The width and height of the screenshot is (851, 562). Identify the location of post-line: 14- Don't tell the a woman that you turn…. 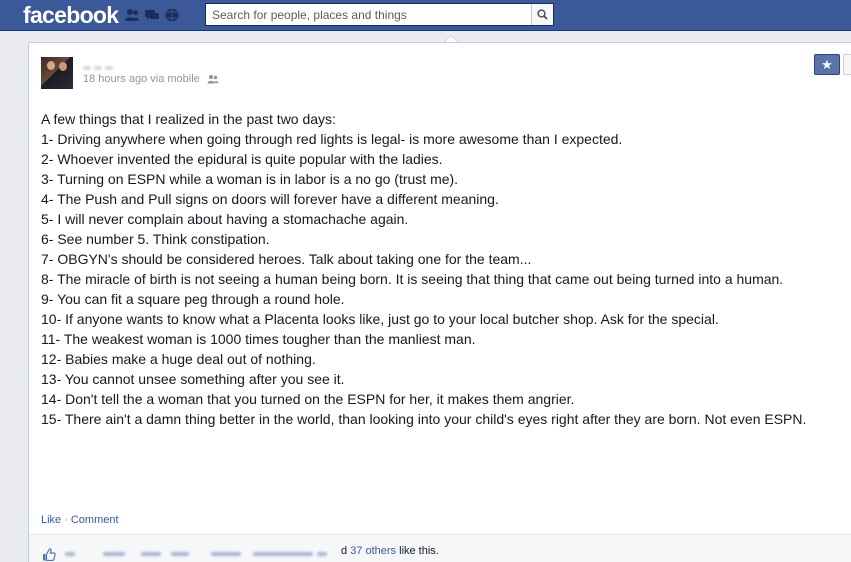
(308, 399).